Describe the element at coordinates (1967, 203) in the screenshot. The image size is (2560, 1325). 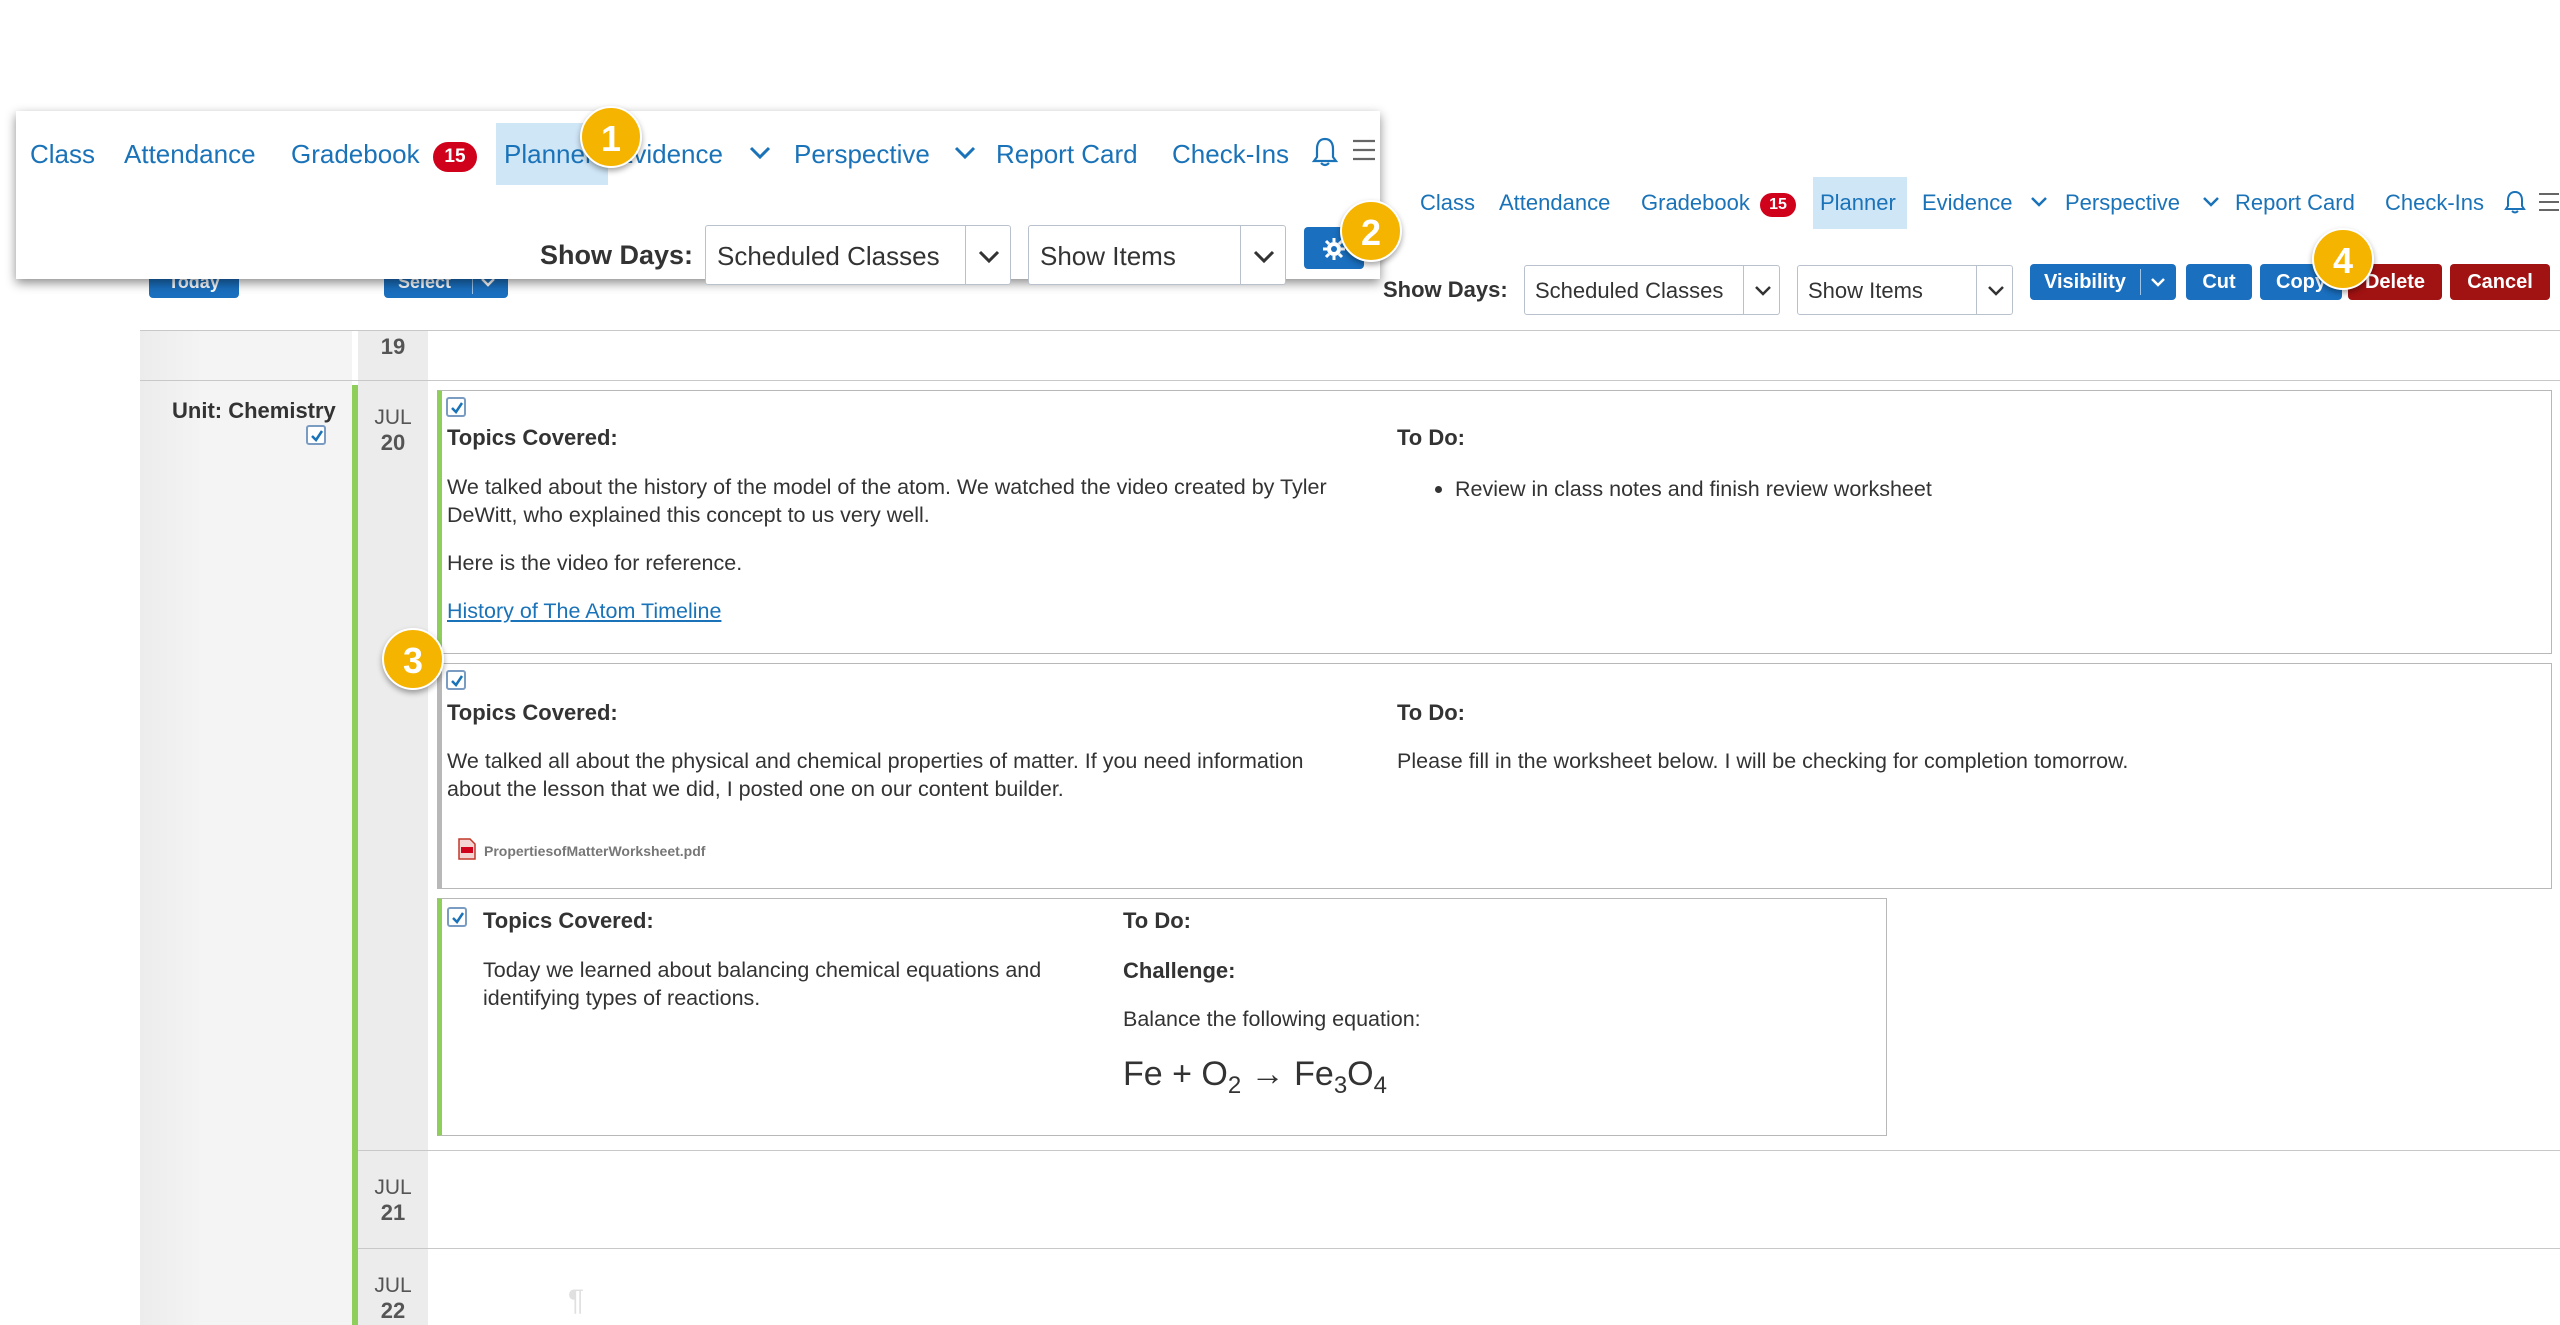
I see `nav-evidence: Evidence` at that location.